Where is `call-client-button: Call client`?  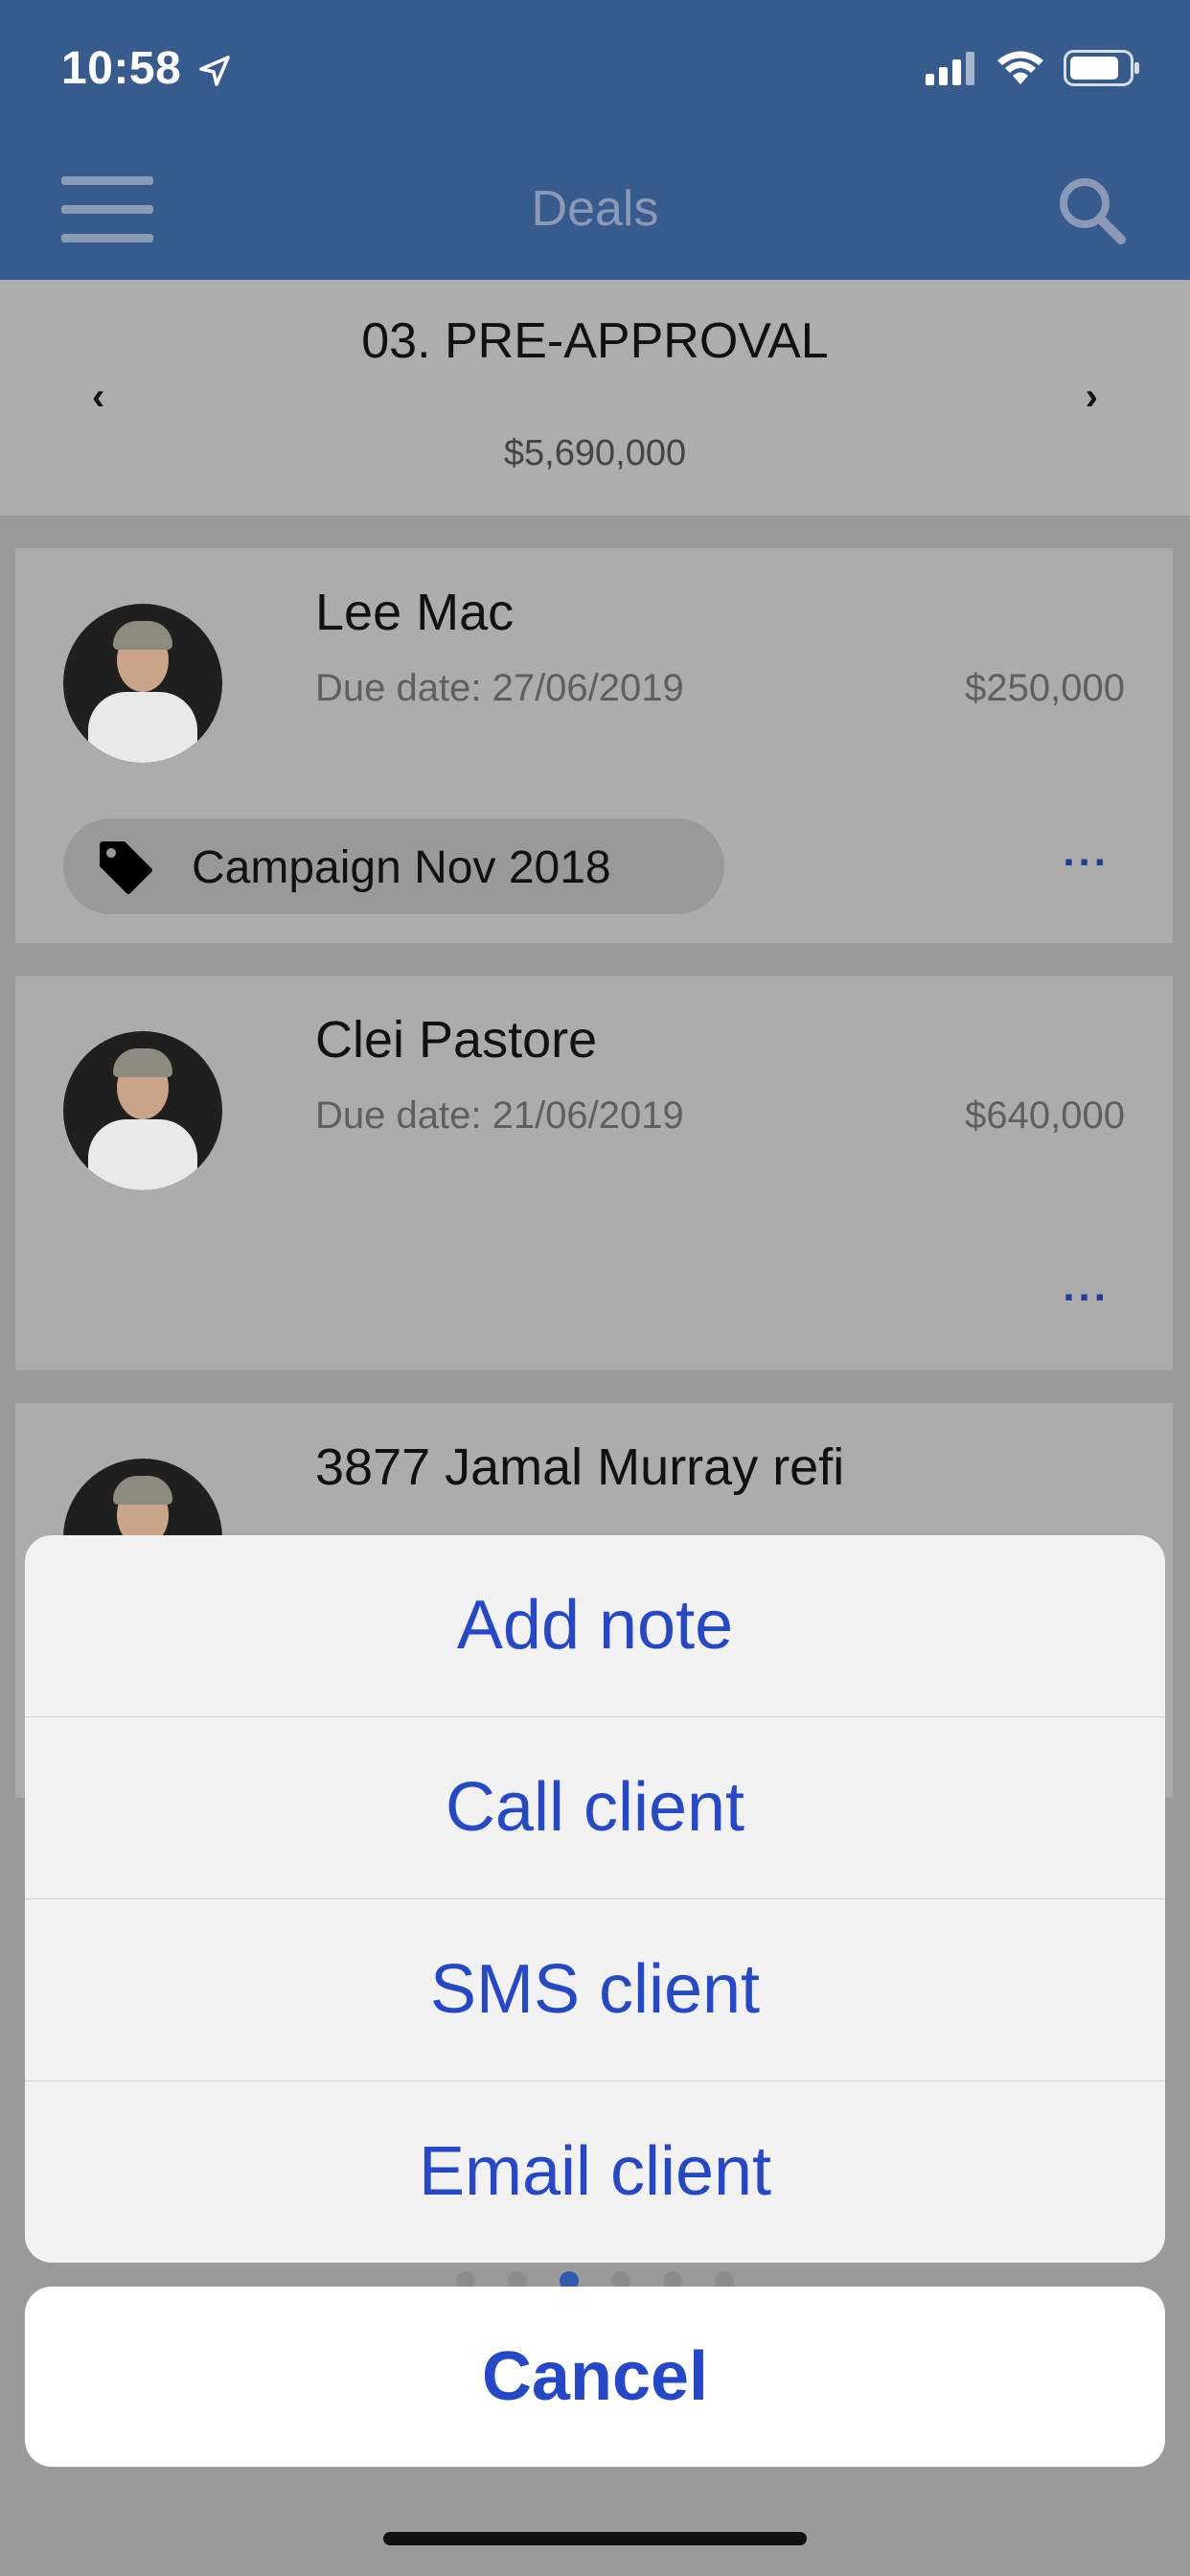 call-client-button: Call client is located at coordinates (595, 1808).